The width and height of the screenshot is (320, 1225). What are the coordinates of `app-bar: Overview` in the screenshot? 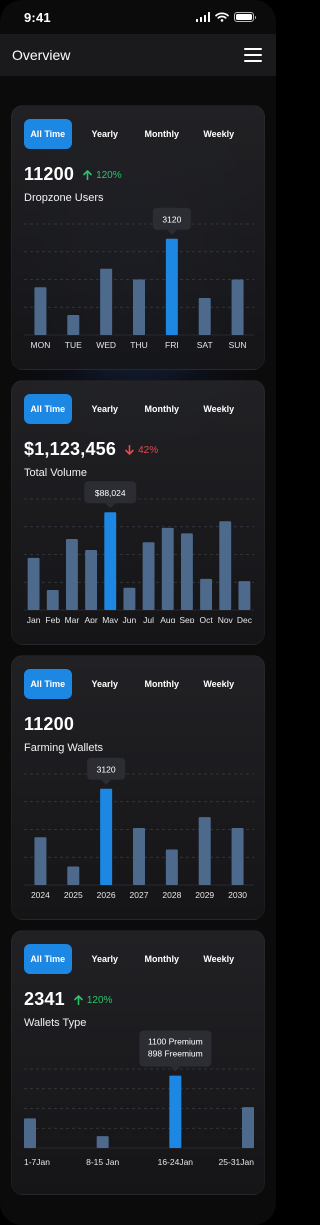 It's located at (138, 55).